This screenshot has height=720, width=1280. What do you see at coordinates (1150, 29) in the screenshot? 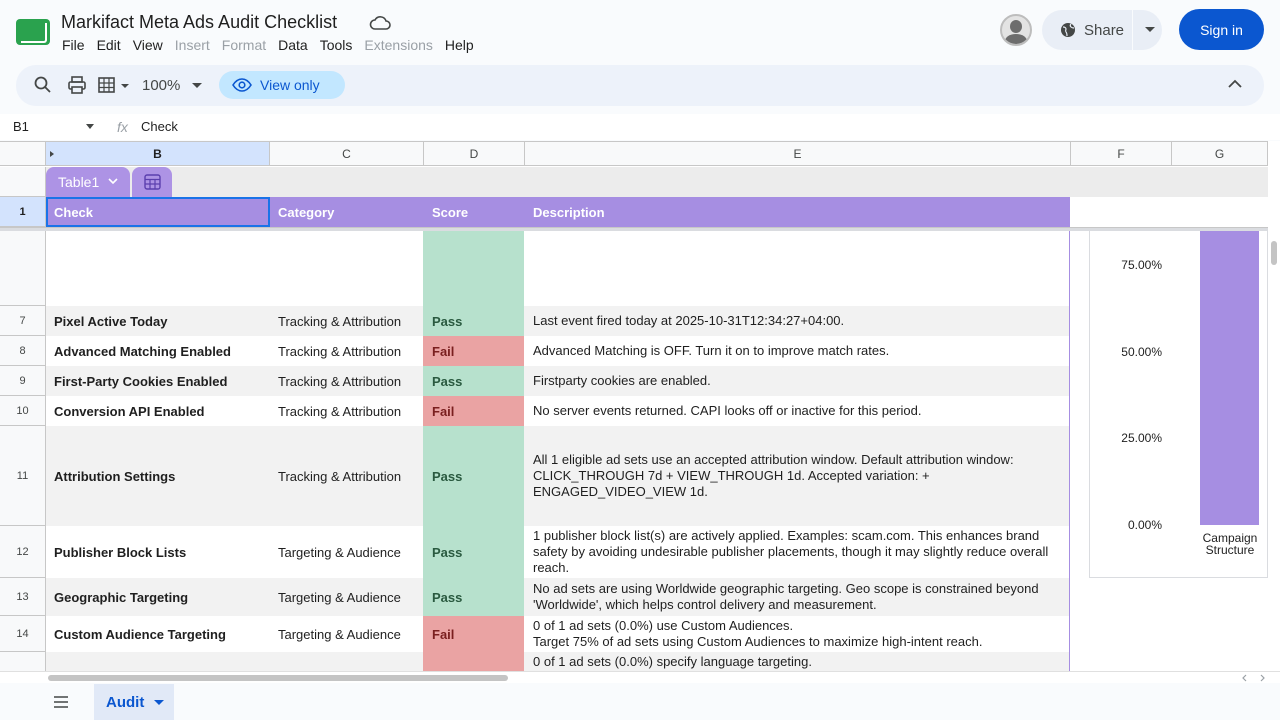
I see `share-dropdown-icon` at bounding box center [1150, 29].